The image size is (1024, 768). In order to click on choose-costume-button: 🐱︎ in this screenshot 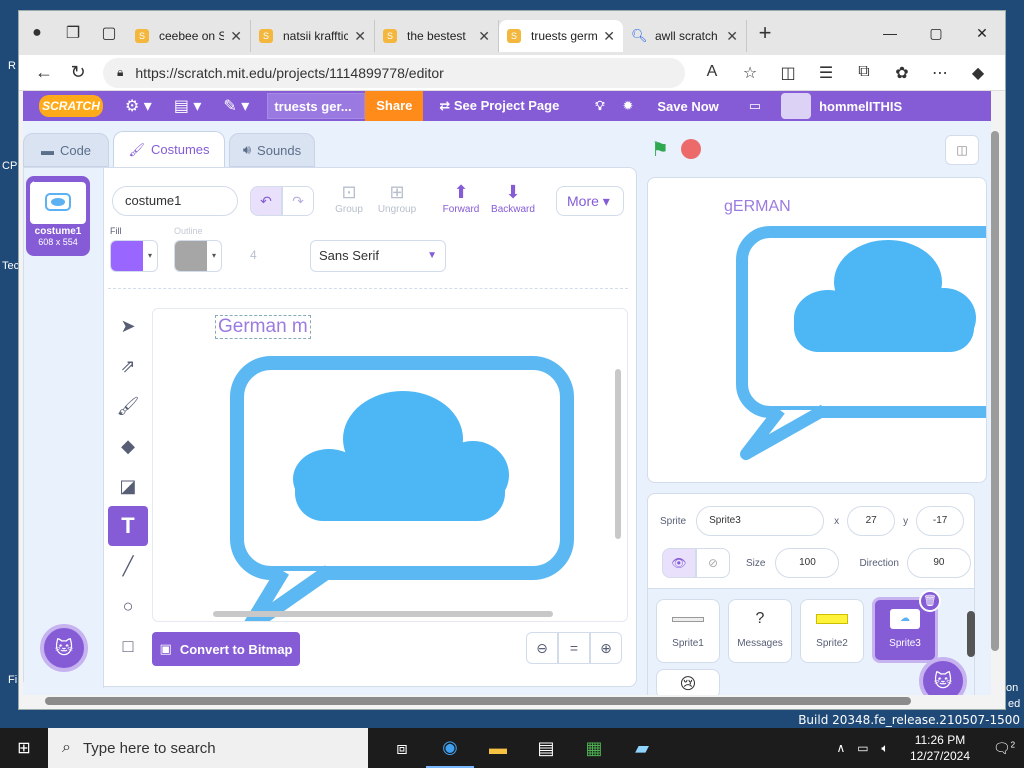, I will do `click(64, 648)`.